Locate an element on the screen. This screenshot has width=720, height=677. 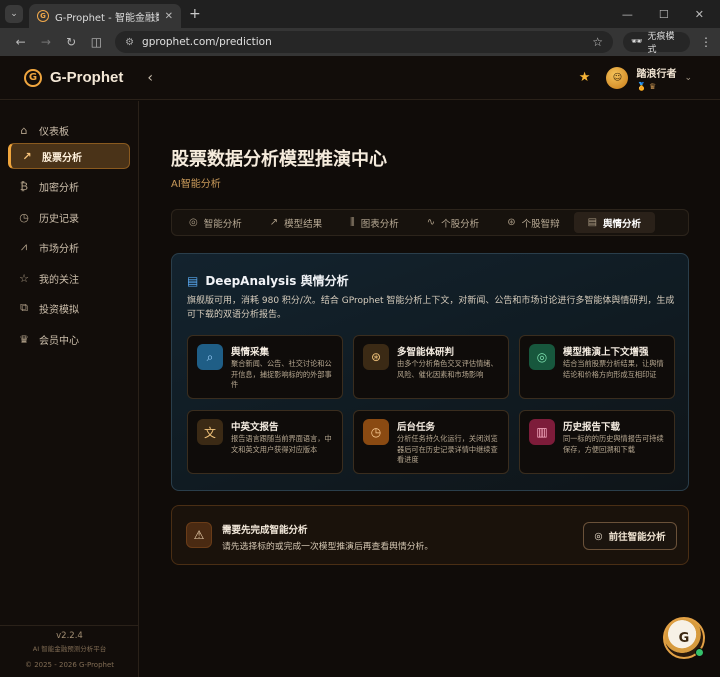
brain-icon: ⊛ is located at coordinates (376, 357).